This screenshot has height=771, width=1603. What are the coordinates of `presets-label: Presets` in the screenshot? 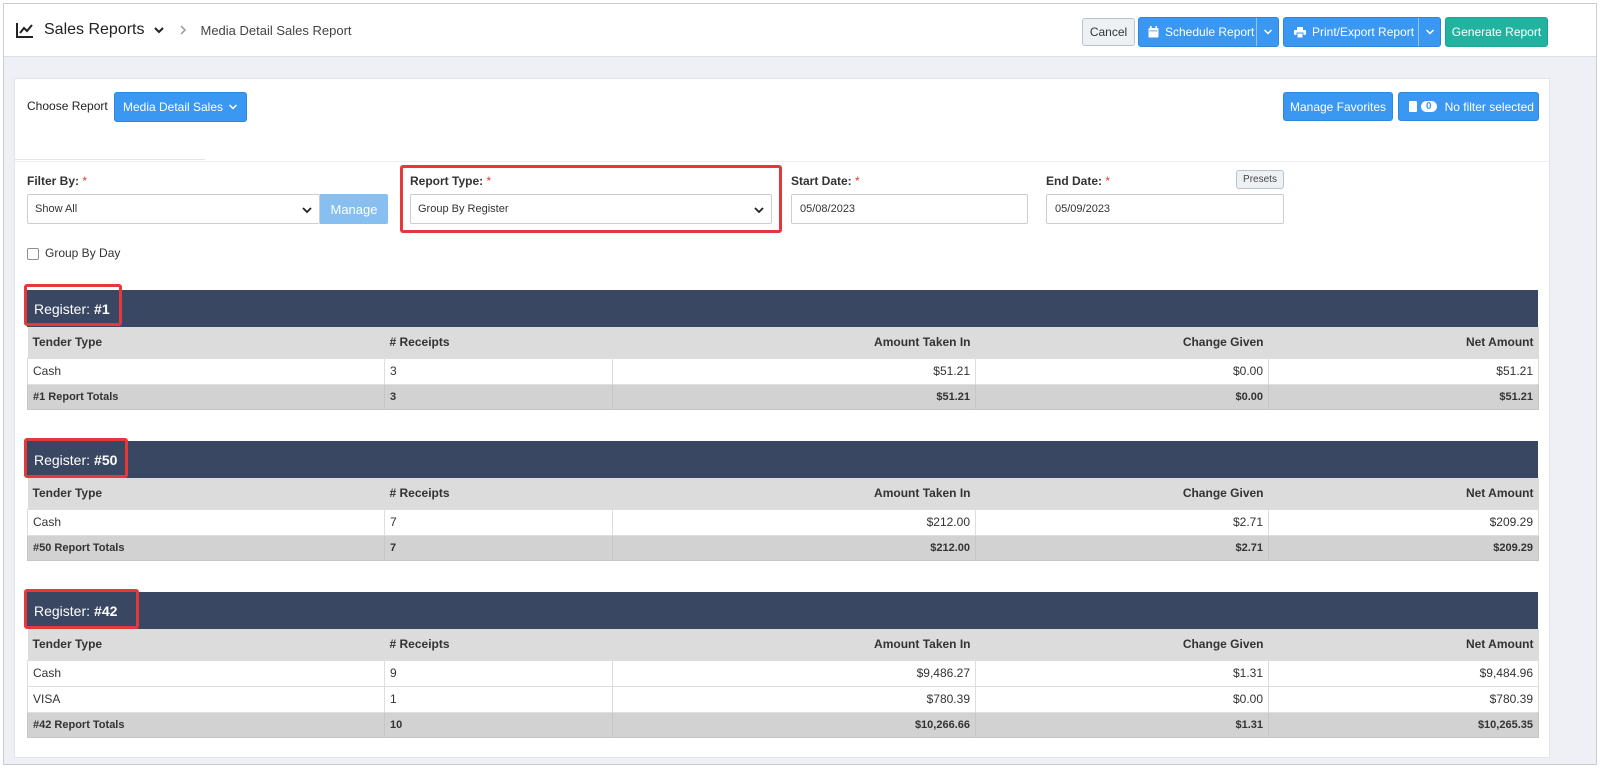 It's located at (1260, 179).